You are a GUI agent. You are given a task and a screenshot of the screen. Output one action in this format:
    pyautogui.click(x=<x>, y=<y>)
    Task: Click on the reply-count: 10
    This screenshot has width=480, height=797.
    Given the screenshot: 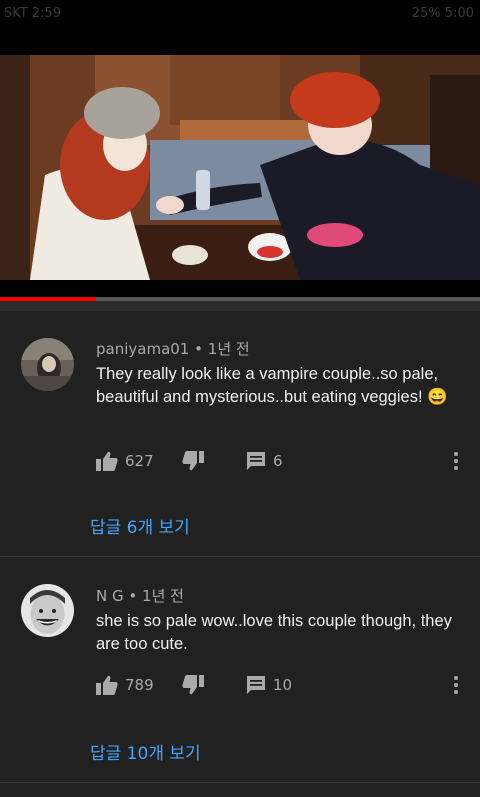 What is the action you would take?
    pyautogui.click(x=283, y=685)
    